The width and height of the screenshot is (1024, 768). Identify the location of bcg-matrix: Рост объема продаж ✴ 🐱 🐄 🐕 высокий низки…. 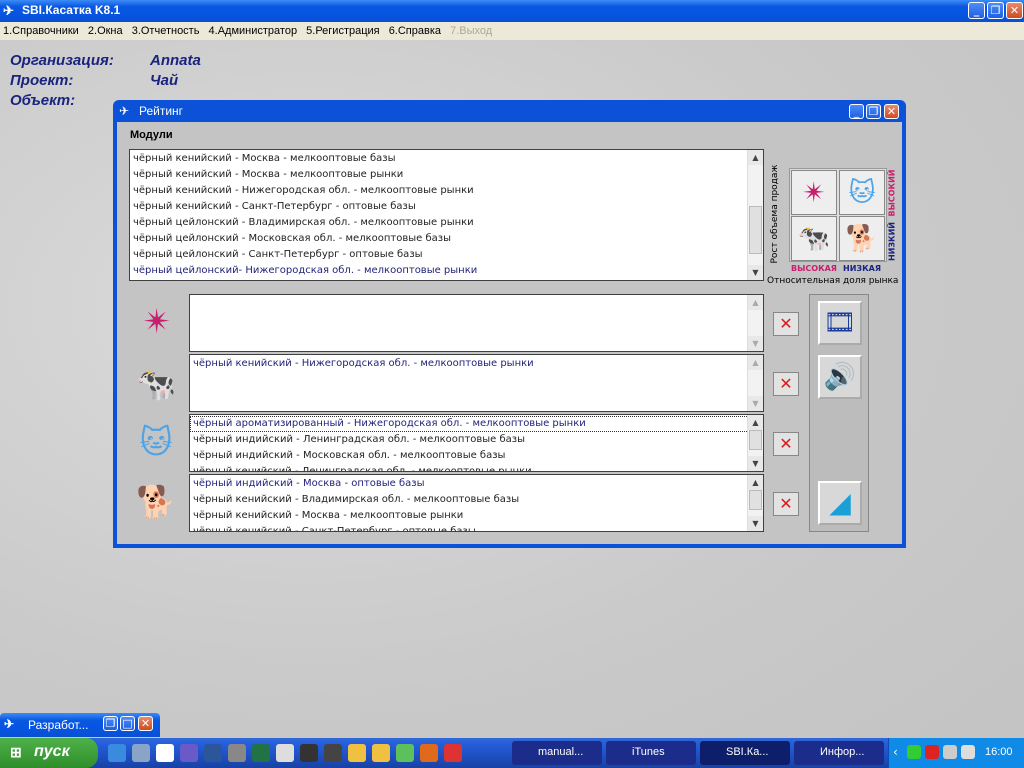
(834, 222).